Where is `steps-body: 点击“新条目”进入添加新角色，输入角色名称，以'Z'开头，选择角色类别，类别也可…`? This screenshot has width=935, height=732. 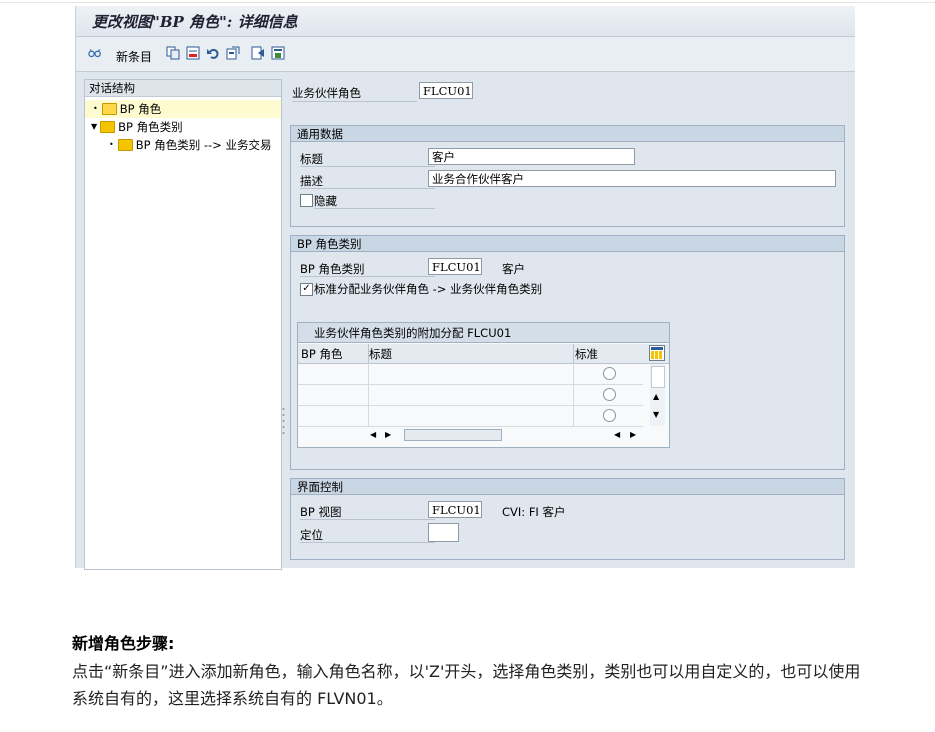
steps-body: 点击“新条目”进入添加新角色，输入角色名称，以'Z'开头，选择角色类别，类别也可… is located at coordinates (466, 685).